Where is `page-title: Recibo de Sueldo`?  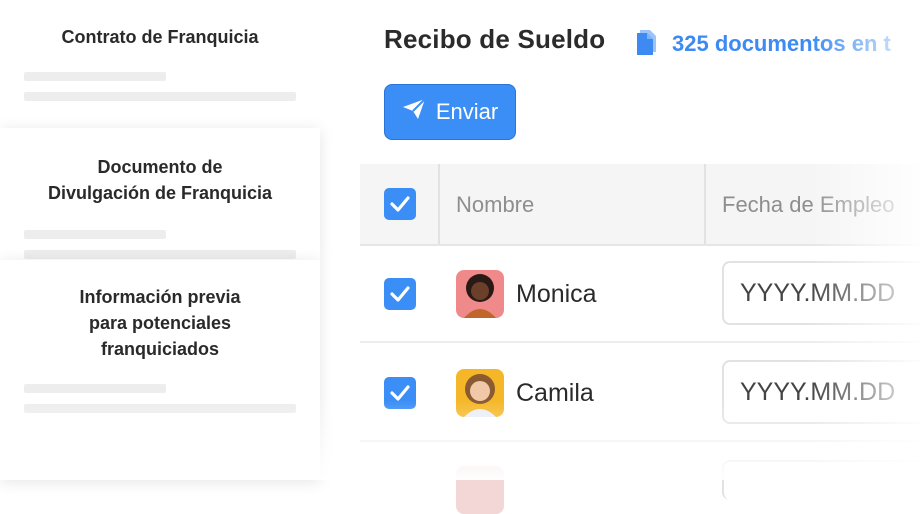 page-title: Recibo de Sueldo is located at coordinates (495, 39).